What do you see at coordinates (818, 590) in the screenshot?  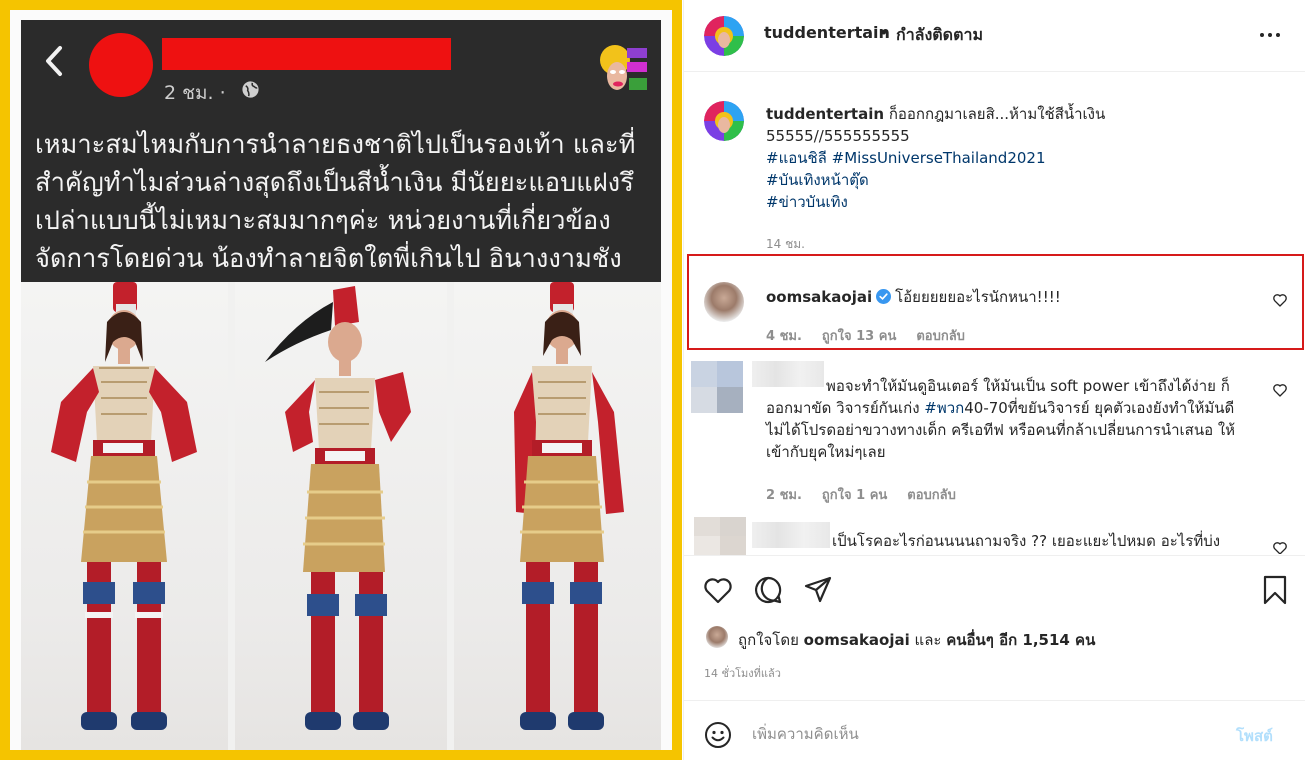 I see `share-send-icon` at bounding box center [818, 590].